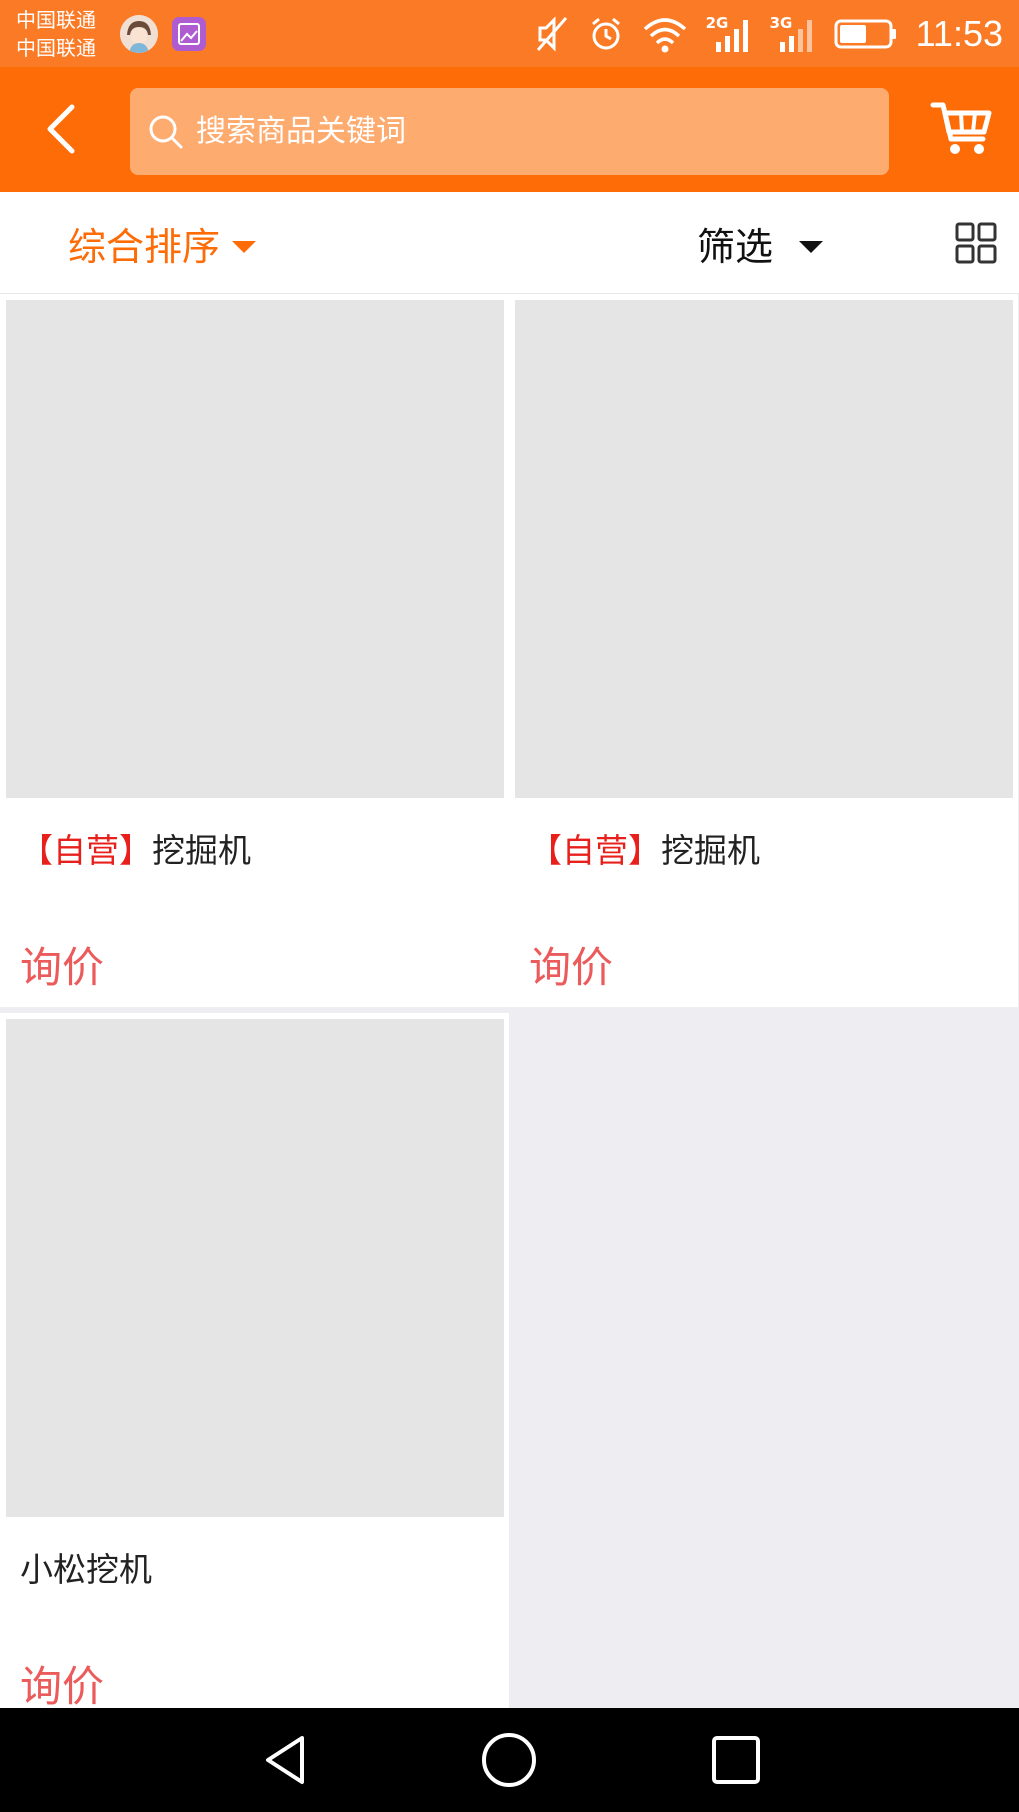 The height and width of the screenshot is (1812, 1019). I want to click on product-title: 小松挖机, so click(86, 1567).